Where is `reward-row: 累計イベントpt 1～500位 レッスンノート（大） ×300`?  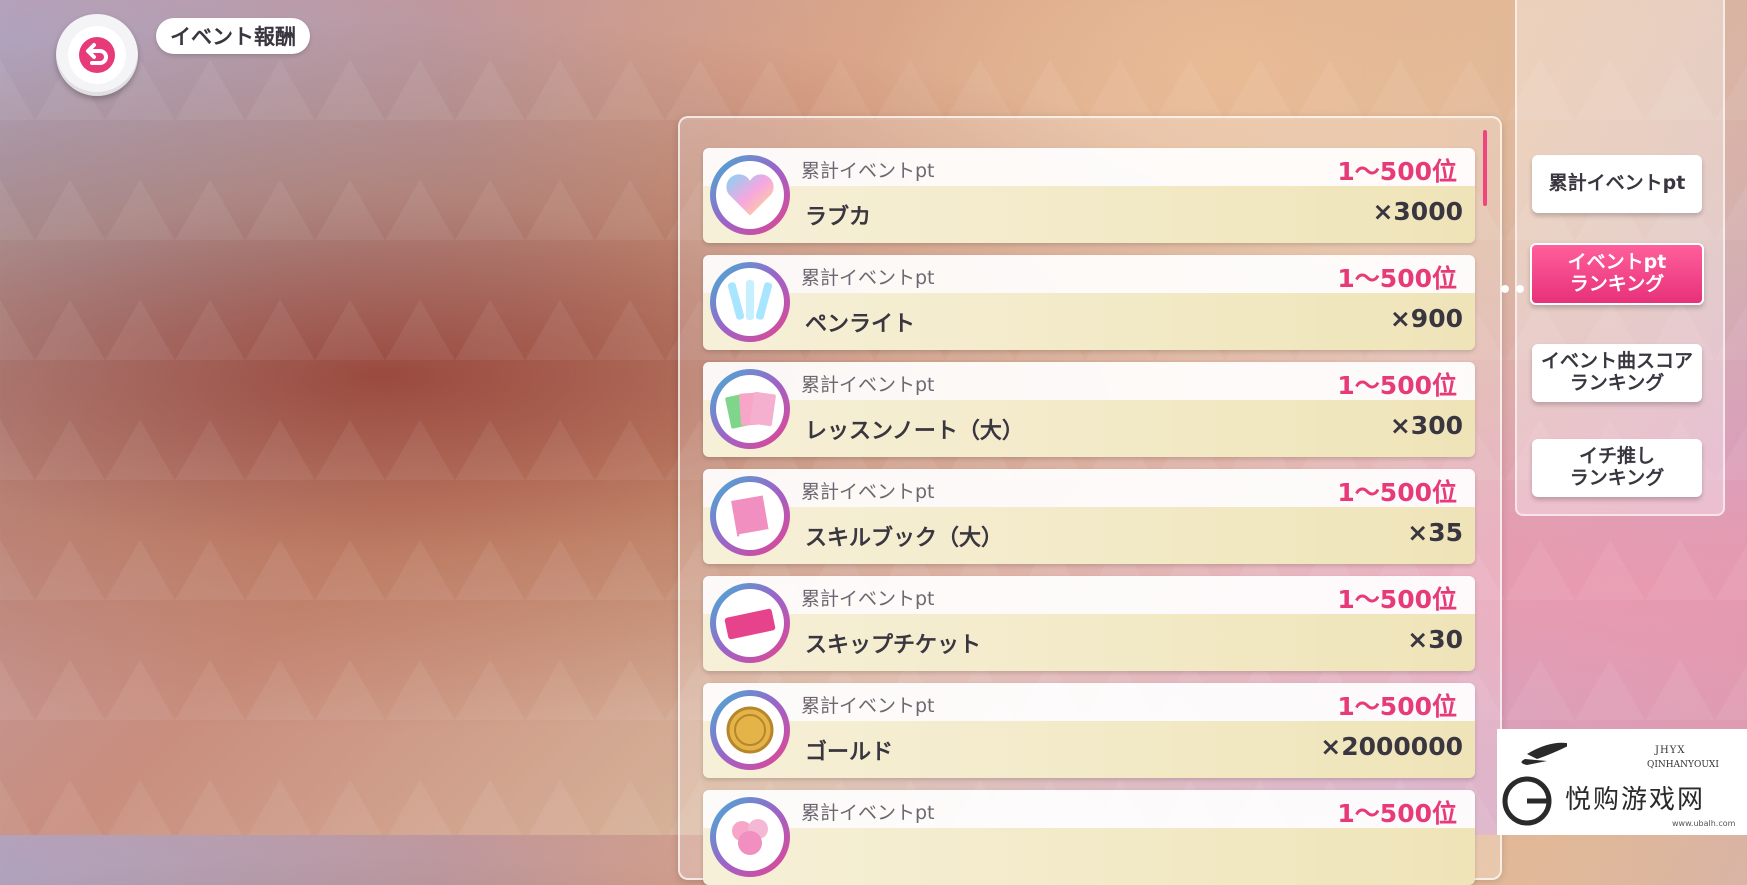
reward-row: 累計イベントpt 1～500位 レッスンノート（大） ×300 is located at coordinates (1089, 409).